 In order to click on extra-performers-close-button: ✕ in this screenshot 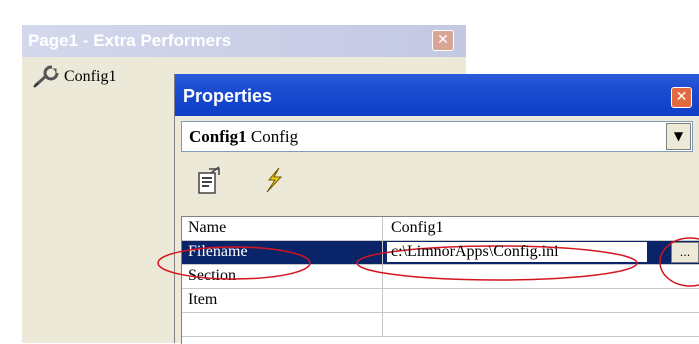, I will do `click(443, 40)`.